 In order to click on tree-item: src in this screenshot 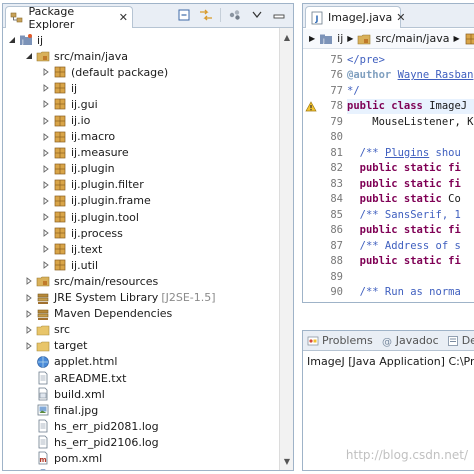, I will do `click(141, 330)`.